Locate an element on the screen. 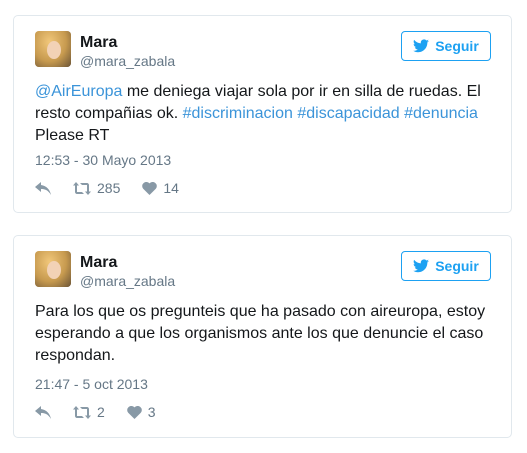 Image resolution: width=527 pixels, height=453 pixels. tweet-timestamp: 21:47 - 5 oct 2013 is located at coordinates (91, 384).